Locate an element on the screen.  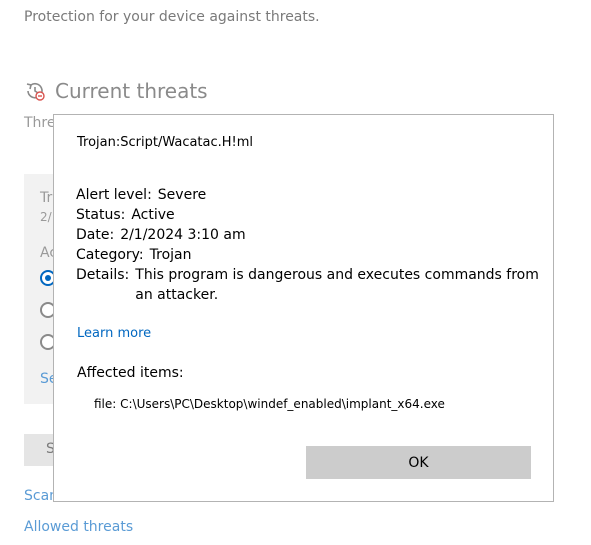
threat-history-icon is located at coordinates (35, 91).